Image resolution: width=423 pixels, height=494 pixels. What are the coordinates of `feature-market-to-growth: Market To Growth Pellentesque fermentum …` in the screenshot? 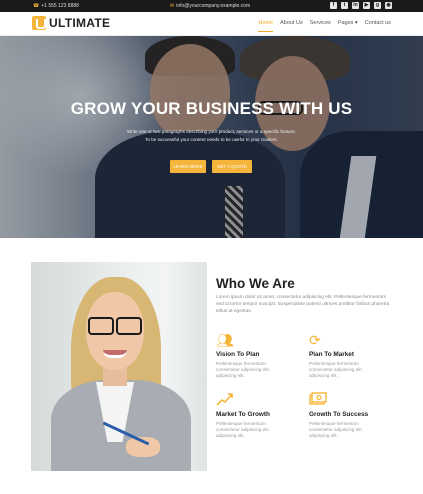 It's located at (261, 415).